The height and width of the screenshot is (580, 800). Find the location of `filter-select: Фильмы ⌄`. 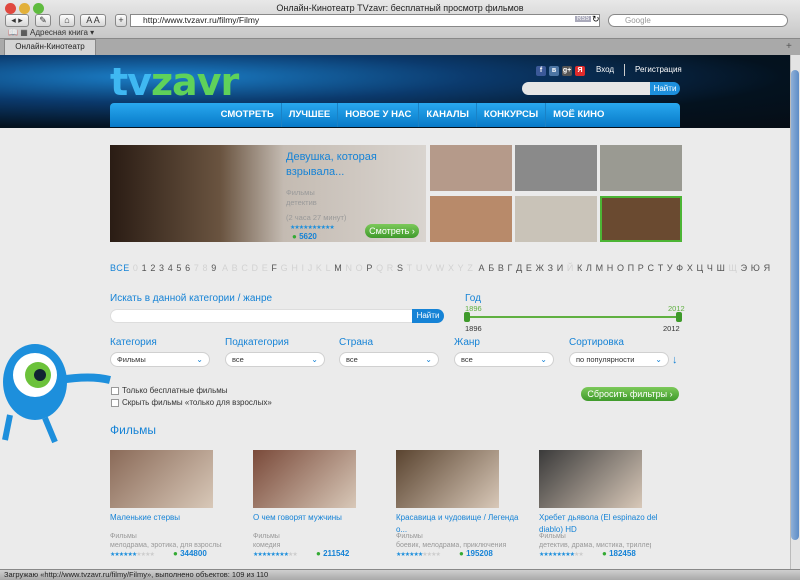

filter-select: Фильмы ⌄ is located at coordinates (160, 359).